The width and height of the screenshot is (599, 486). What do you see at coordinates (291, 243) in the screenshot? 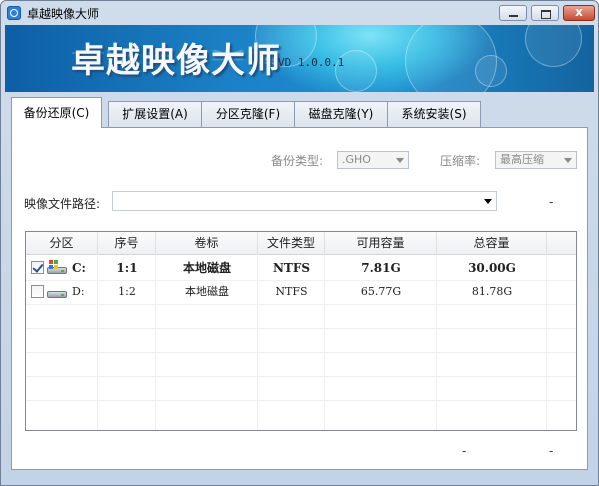
I see `column-header-filesystem: 文件类型` at bounding box center [291, 243].